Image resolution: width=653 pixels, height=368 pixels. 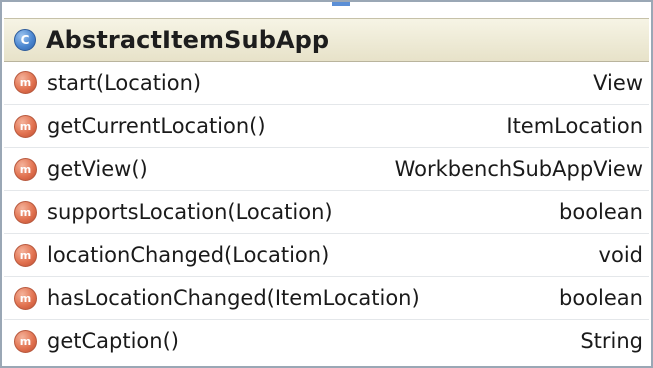 What do you see at coordinates (326, 82) in the screenshot?
I see `method-row: m start(Location) View` at bounding box center [326, 82].